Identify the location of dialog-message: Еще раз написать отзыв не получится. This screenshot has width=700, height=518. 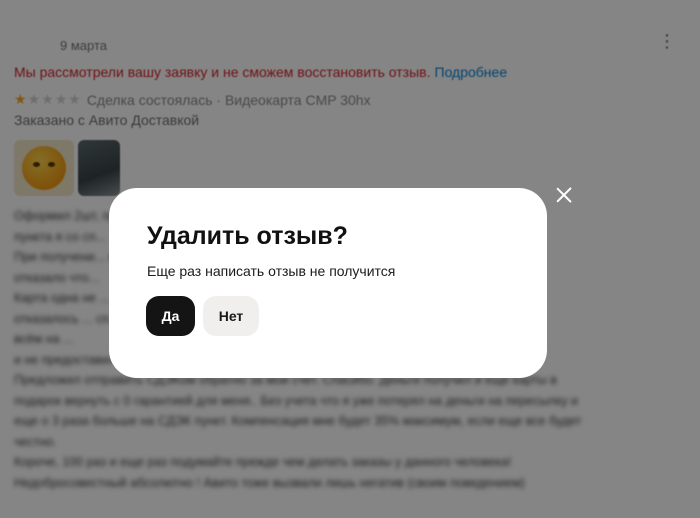
(271, 271).